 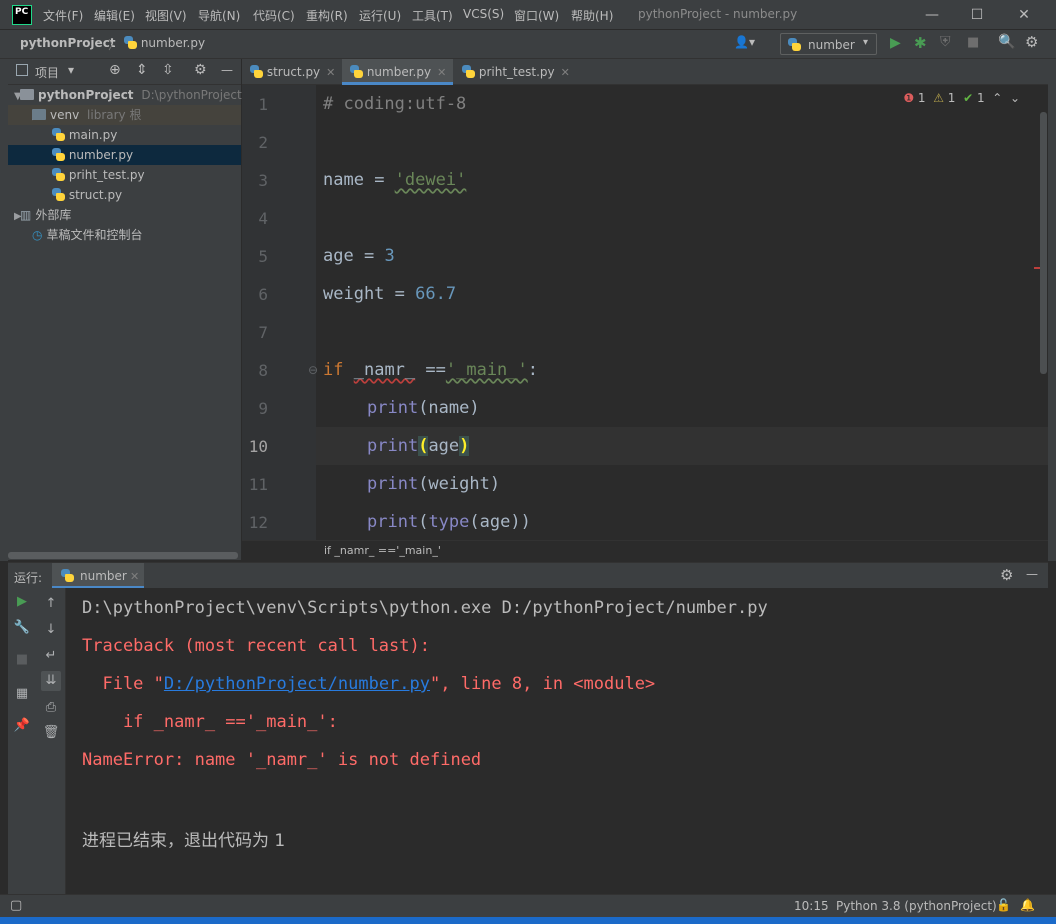 What do you see at coordinates (895, 43) in the screenshot?
I see `run-button: ▶` at bounding box center [895, 43].